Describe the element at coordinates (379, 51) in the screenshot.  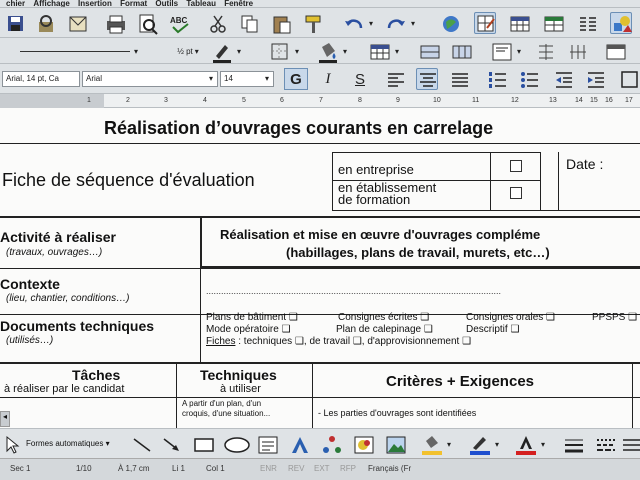
I see `insert-table-grid-icon` at that location.